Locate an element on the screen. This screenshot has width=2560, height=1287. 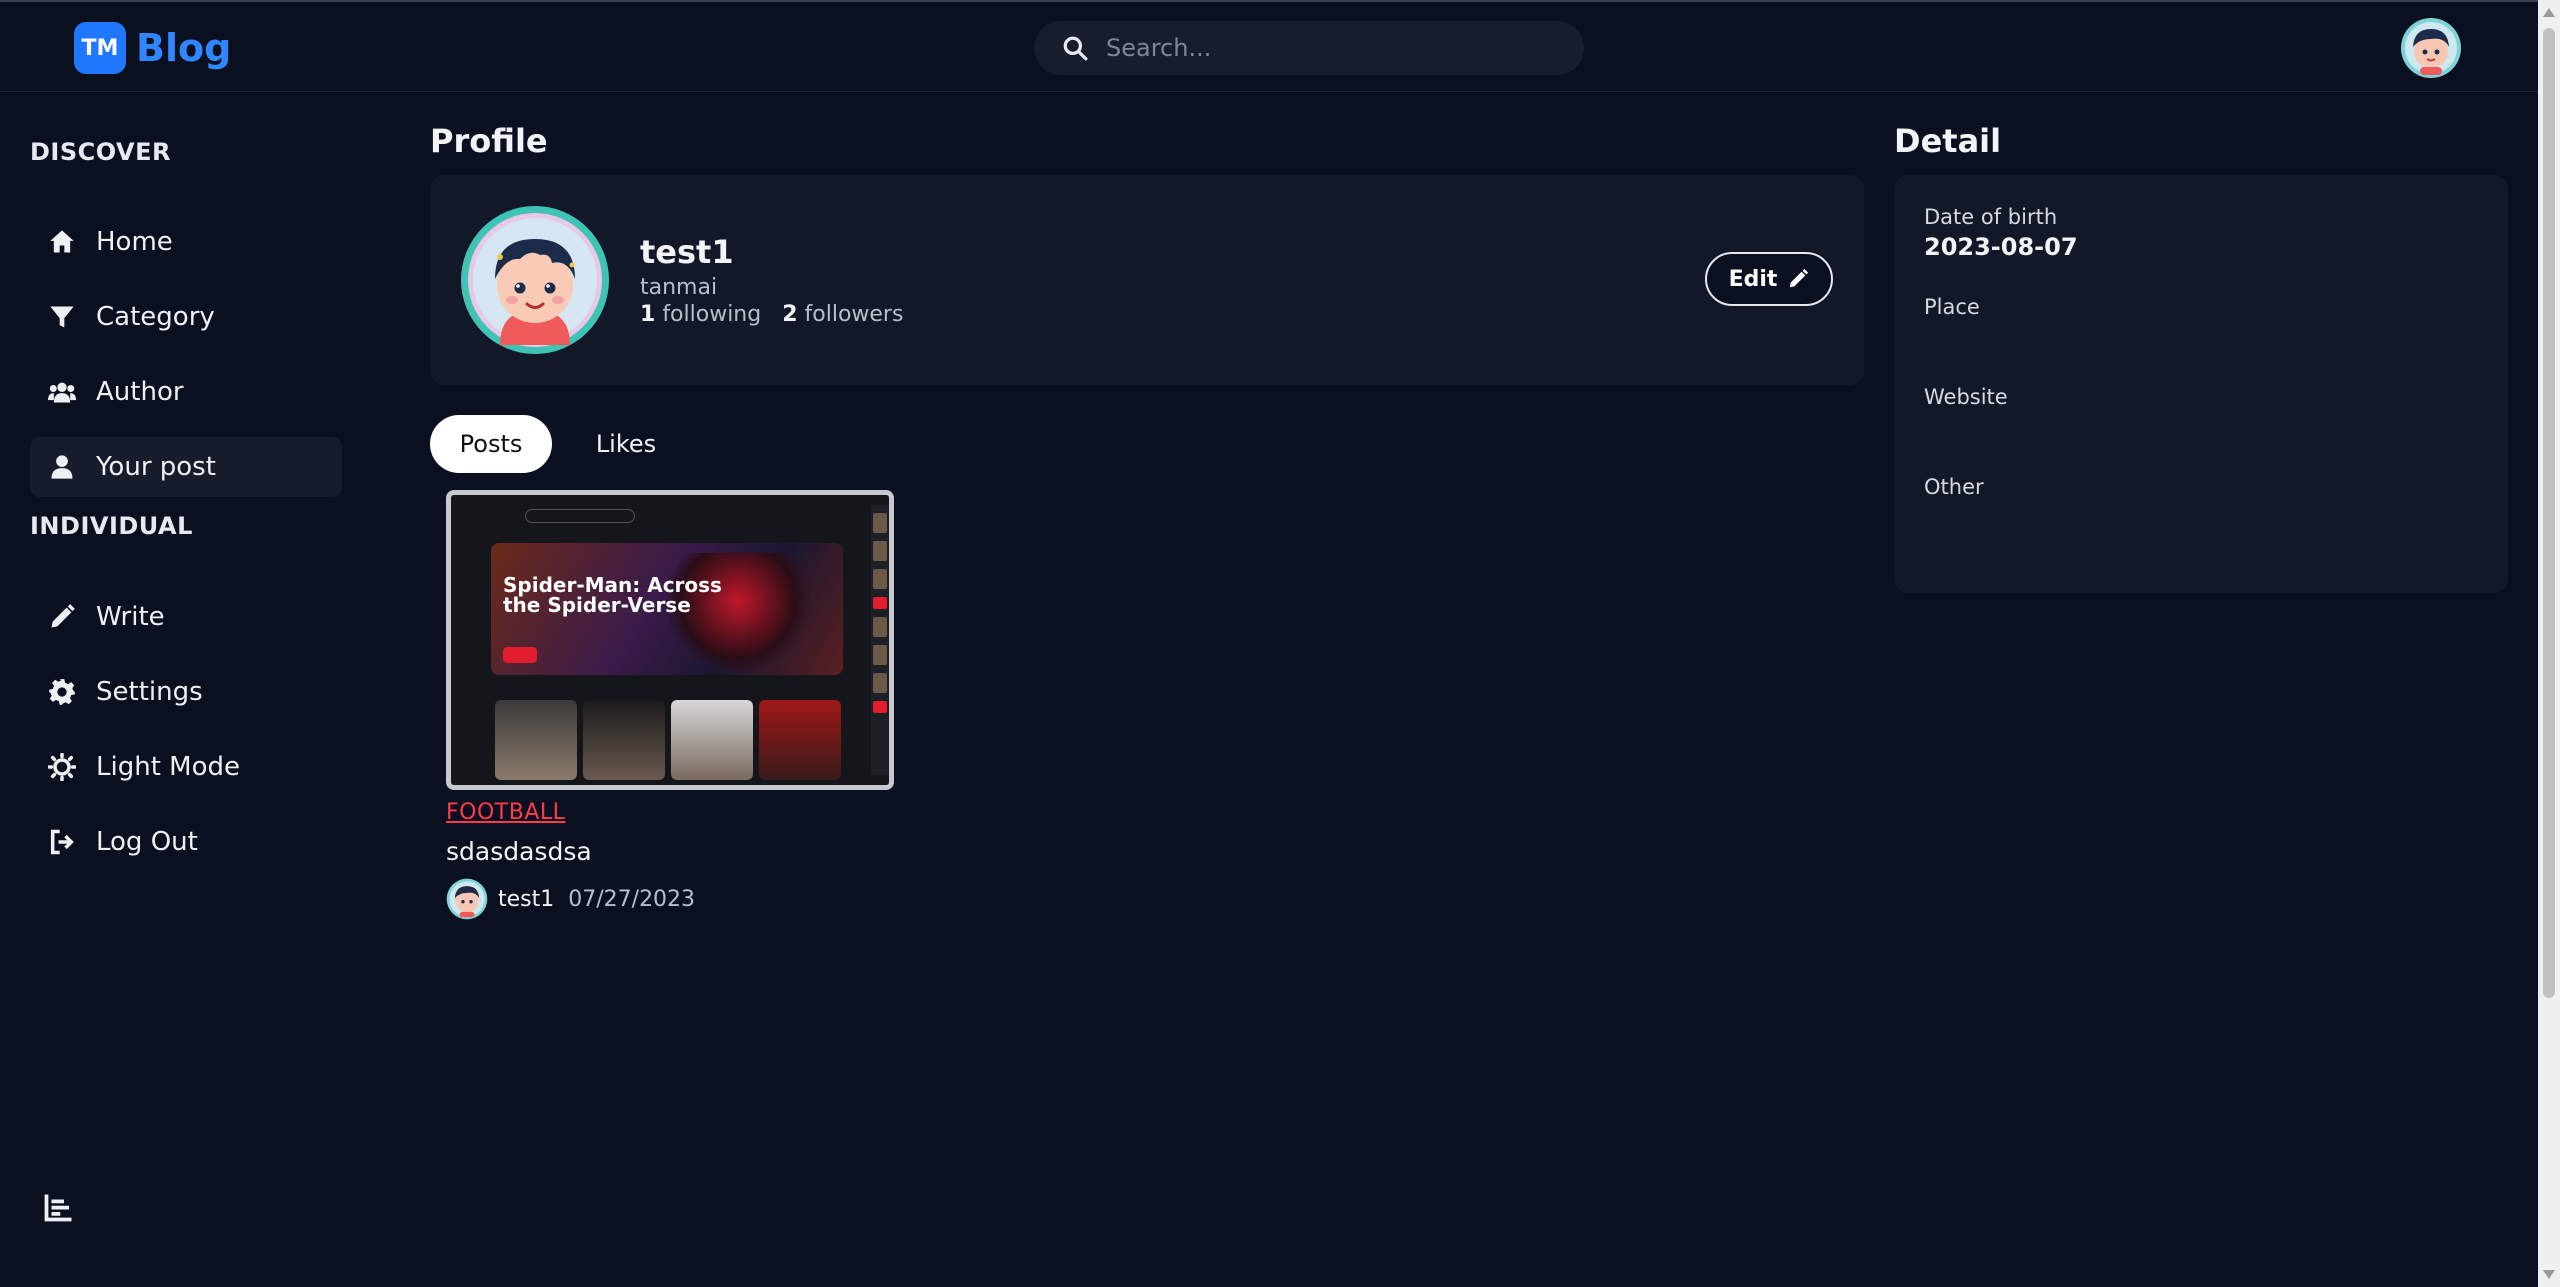
sun-icon is located at coordinates (62, 767).